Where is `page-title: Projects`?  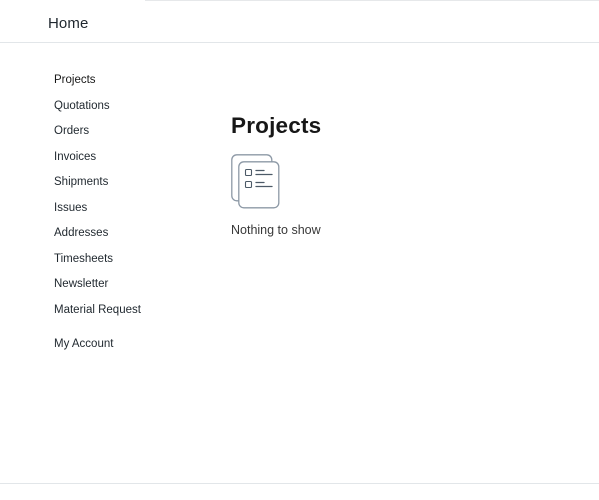 page-title: Projects is located at coordinates (276, 125).